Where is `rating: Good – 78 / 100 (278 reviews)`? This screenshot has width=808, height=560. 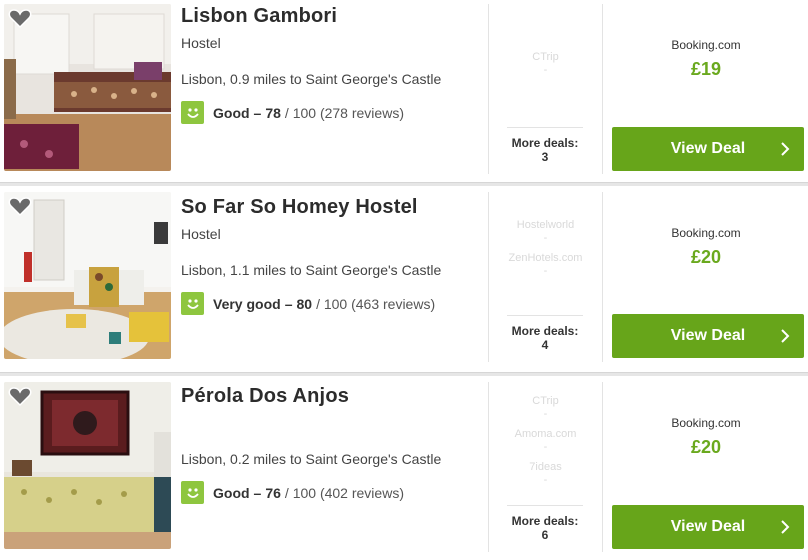
rating: Good – 78 / 100 (278 reviews) is located at coordinates (331, 112).